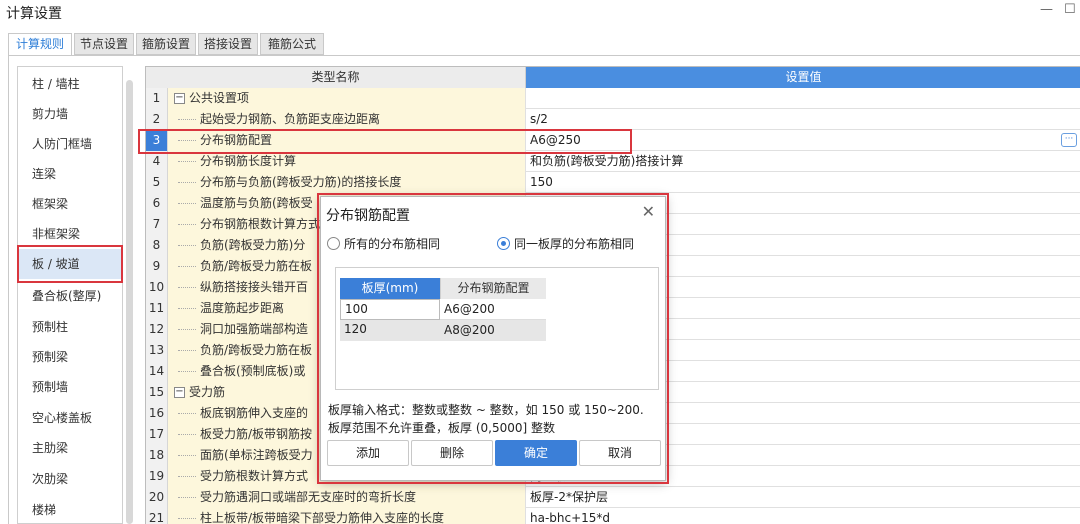  I want to click on minimize-icon: —, so click(1046, 9).